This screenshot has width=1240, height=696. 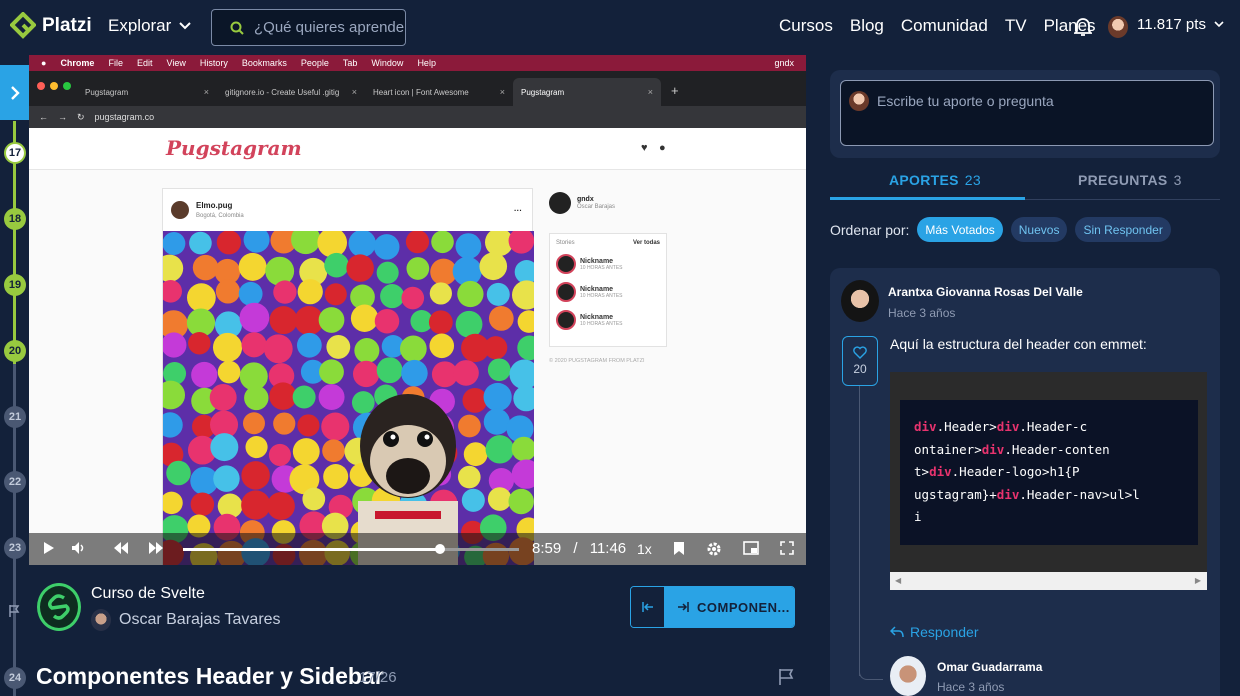 What do you see at coordinates (1198, 580) in the screenshot?
I see `scroll-right-icon: ▶` at bounding box center [1198, 580].